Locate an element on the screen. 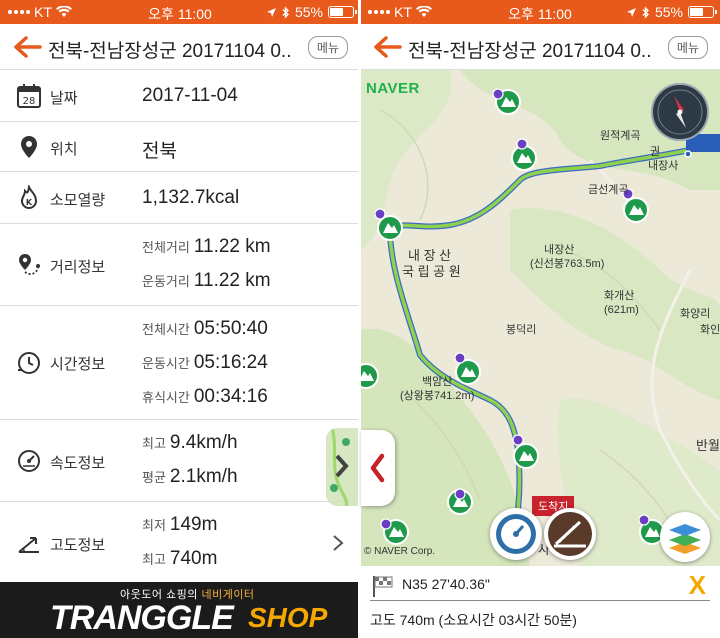  info-row-altitude: 고도정보 최저 149m 최고 740m is located at coordinates (180, 543).